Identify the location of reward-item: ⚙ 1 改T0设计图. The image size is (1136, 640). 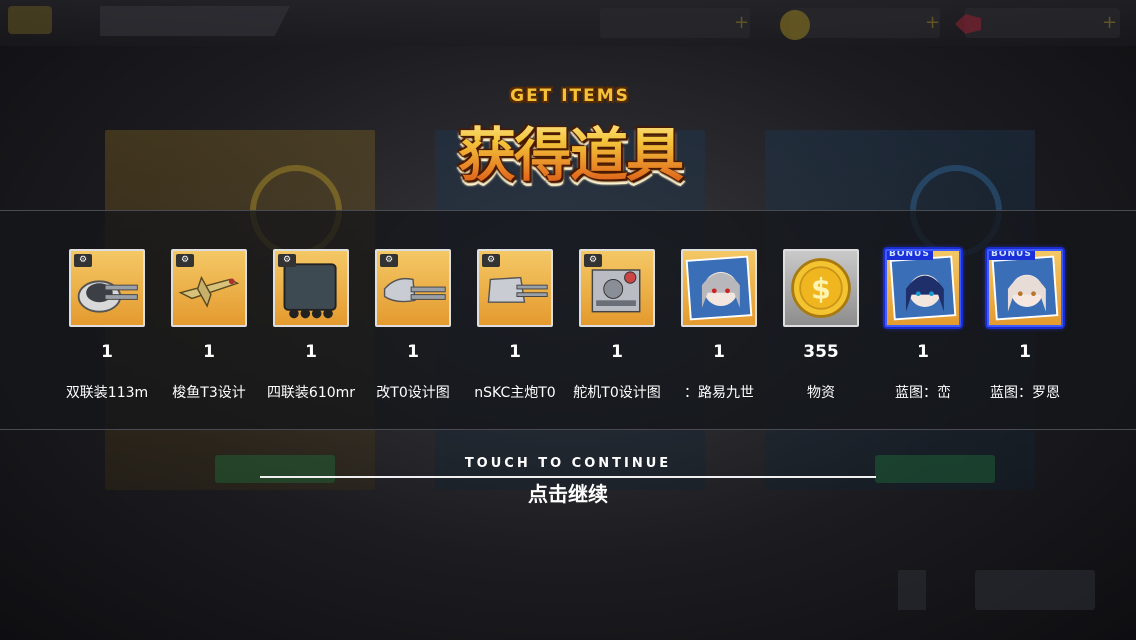
(413, 328).